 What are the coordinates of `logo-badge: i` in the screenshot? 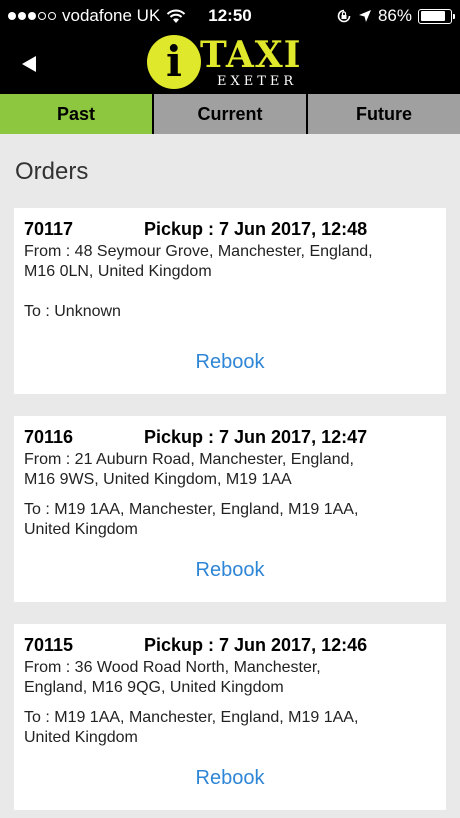 It's located at (174, 62).